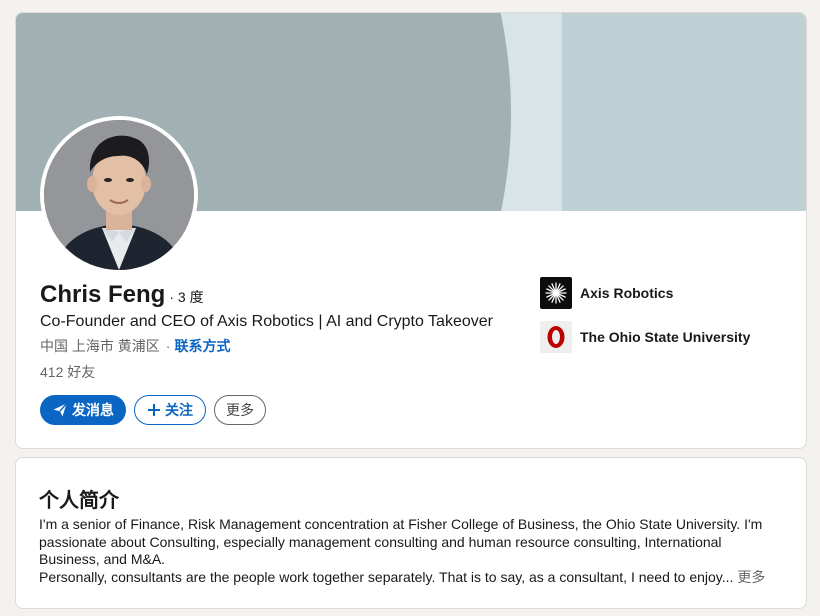 This screenshot has width=820, height=616. I want to click on connections-count: 412 好友, so click(67, 372).